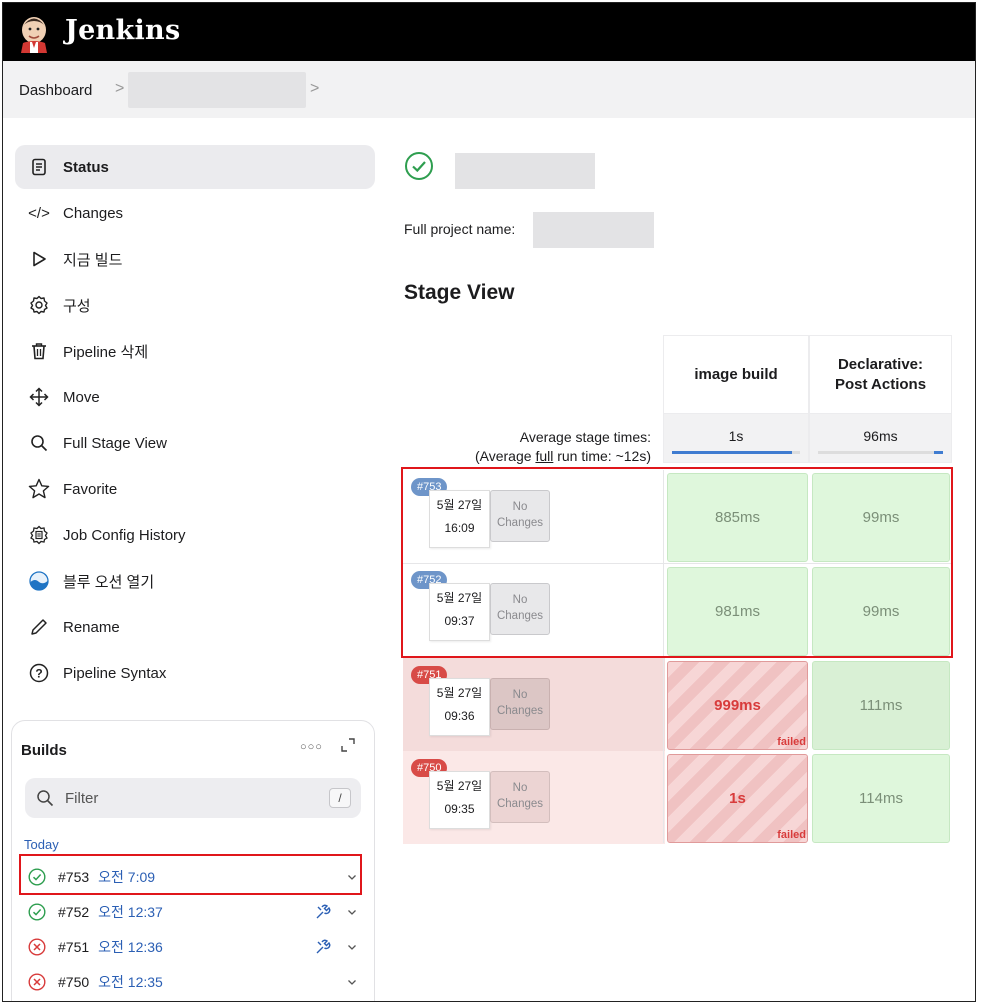 Image resolution: width=982 pixels, height=1008 pixels. I want to click on sidebar-item-full-stage-view: Full Stage View, so click(195, 443).